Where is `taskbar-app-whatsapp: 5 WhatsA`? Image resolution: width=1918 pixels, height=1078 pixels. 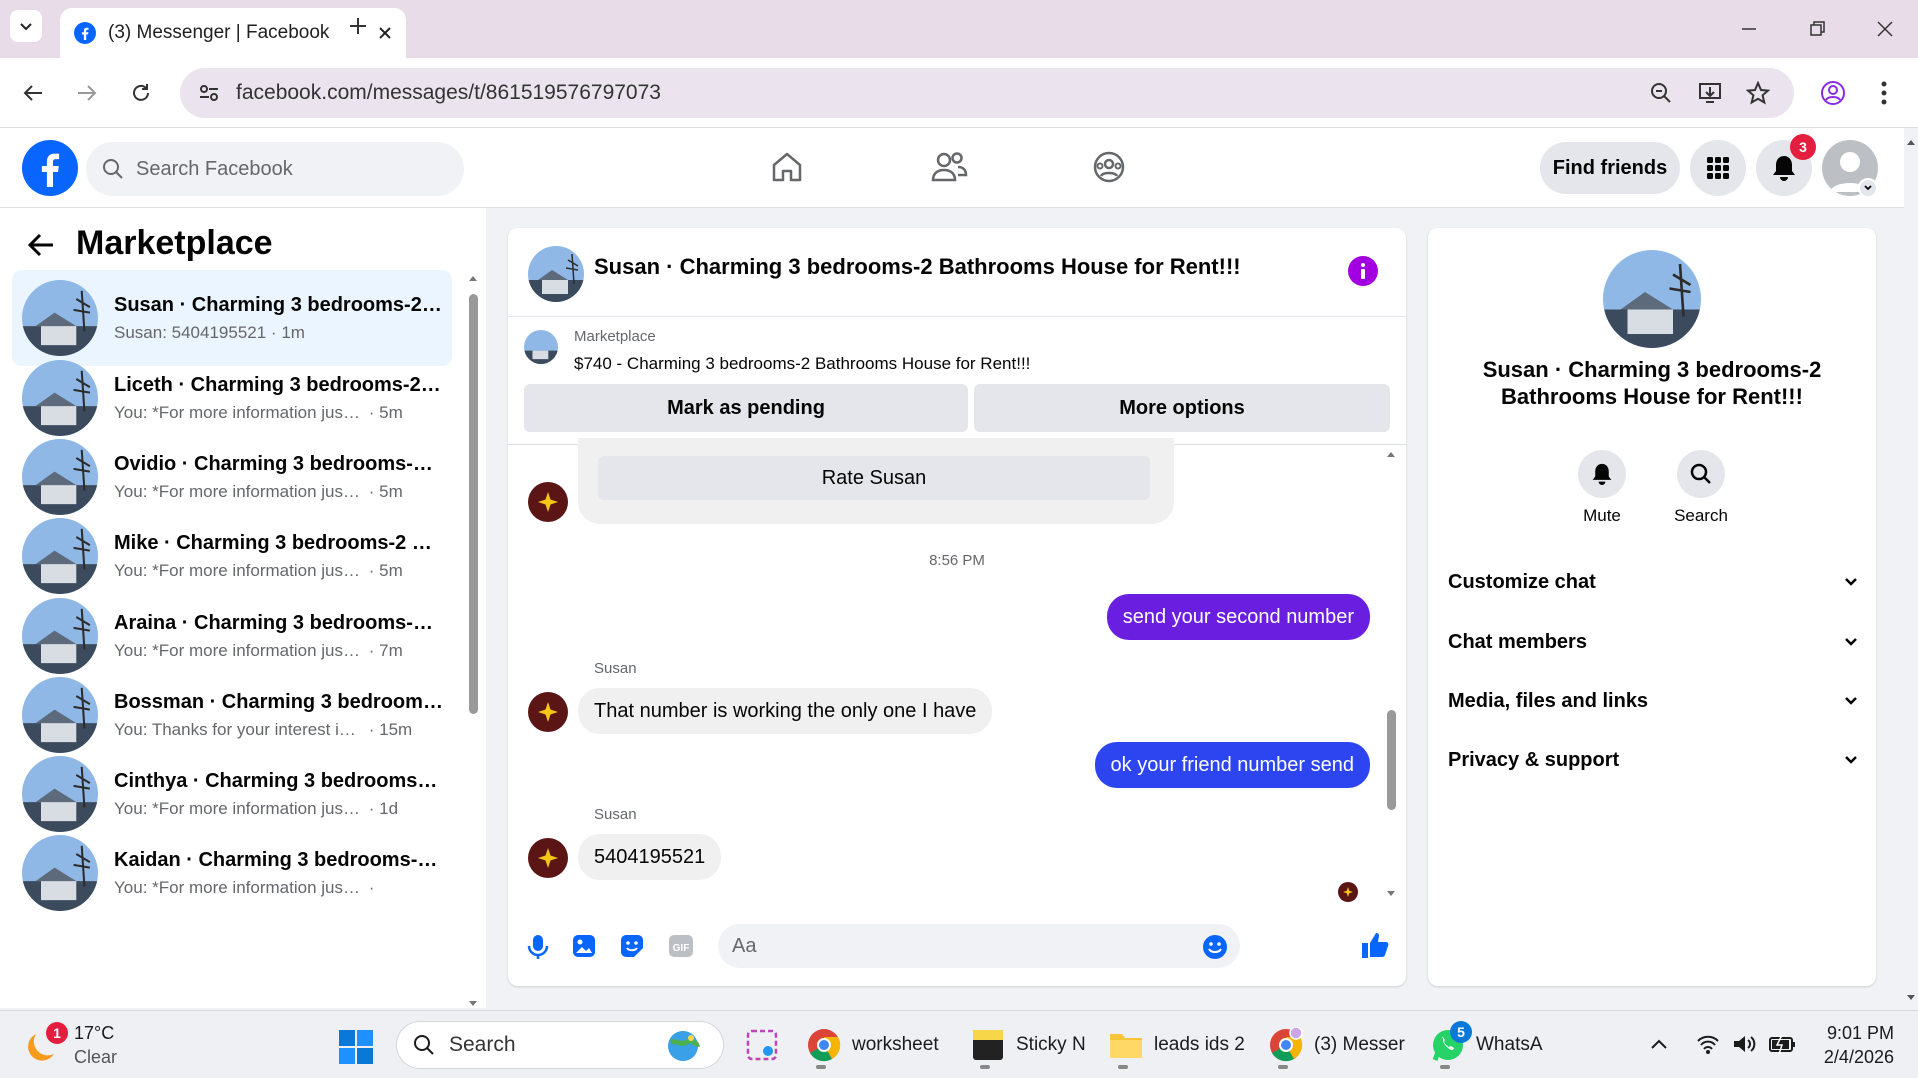
taskbar-app-whatsapp: 5 WhatsA is located at coordinates (1486, 1045).